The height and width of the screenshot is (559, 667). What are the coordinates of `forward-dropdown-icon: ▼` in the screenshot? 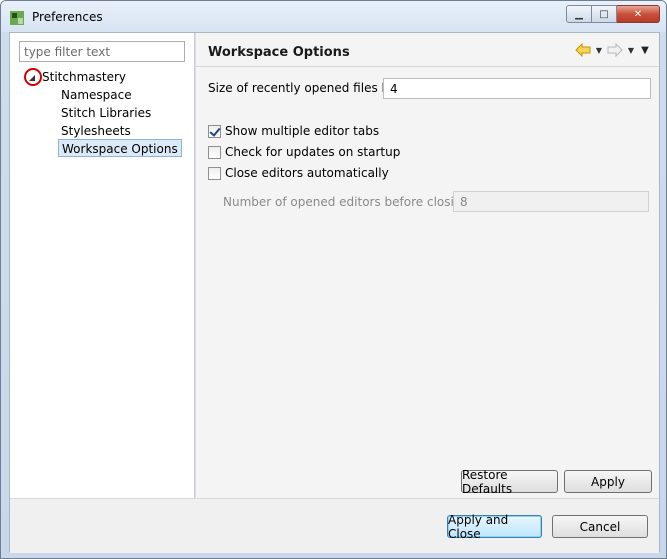 It's located at (631, 50).